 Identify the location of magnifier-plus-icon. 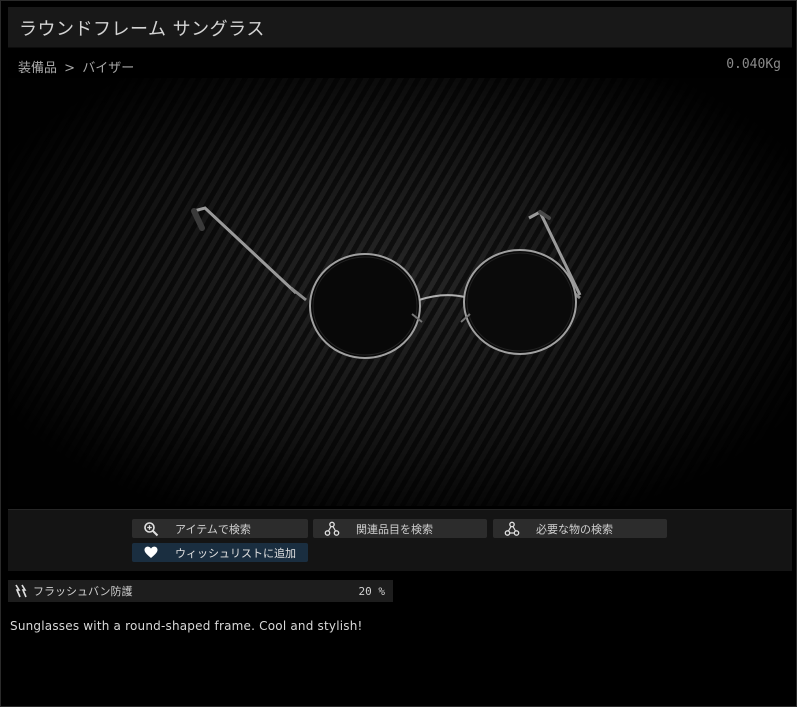
(151, 529).